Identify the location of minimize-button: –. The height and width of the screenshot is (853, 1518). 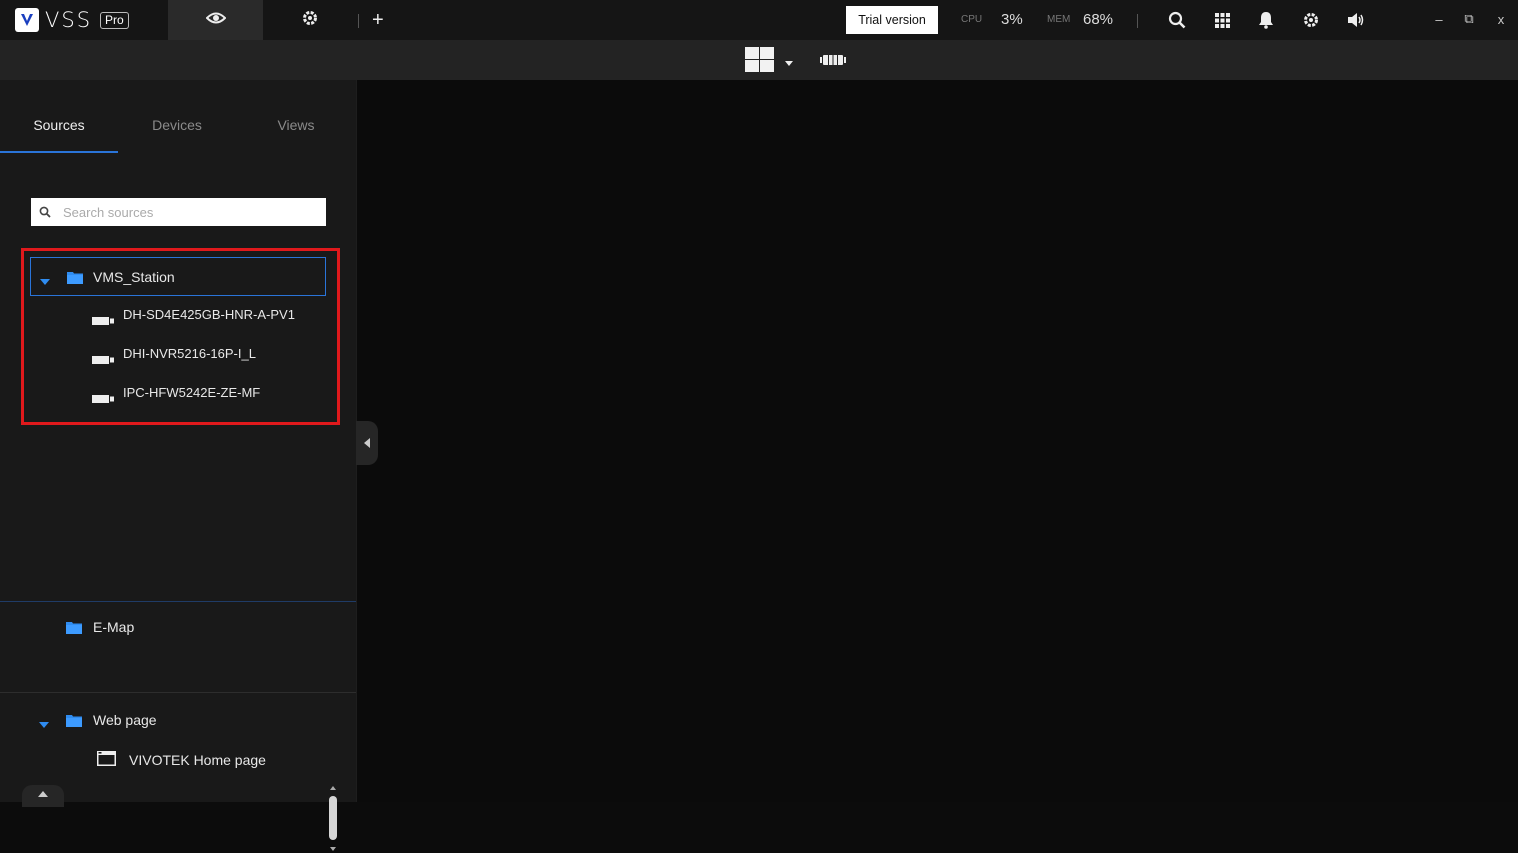
(1439, 19).